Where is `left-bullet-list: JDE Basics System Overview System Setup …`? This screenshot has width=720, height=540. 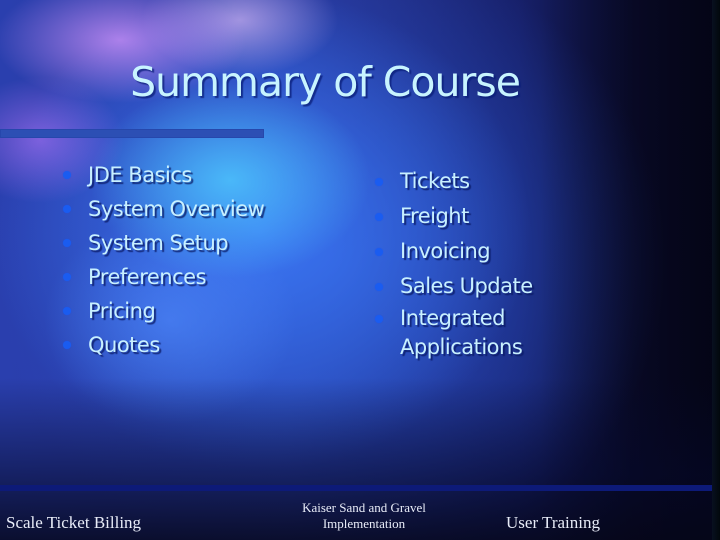
left-bullet-list: JDE Basics System Overview System Setup … is located at coordinates (164, 260).